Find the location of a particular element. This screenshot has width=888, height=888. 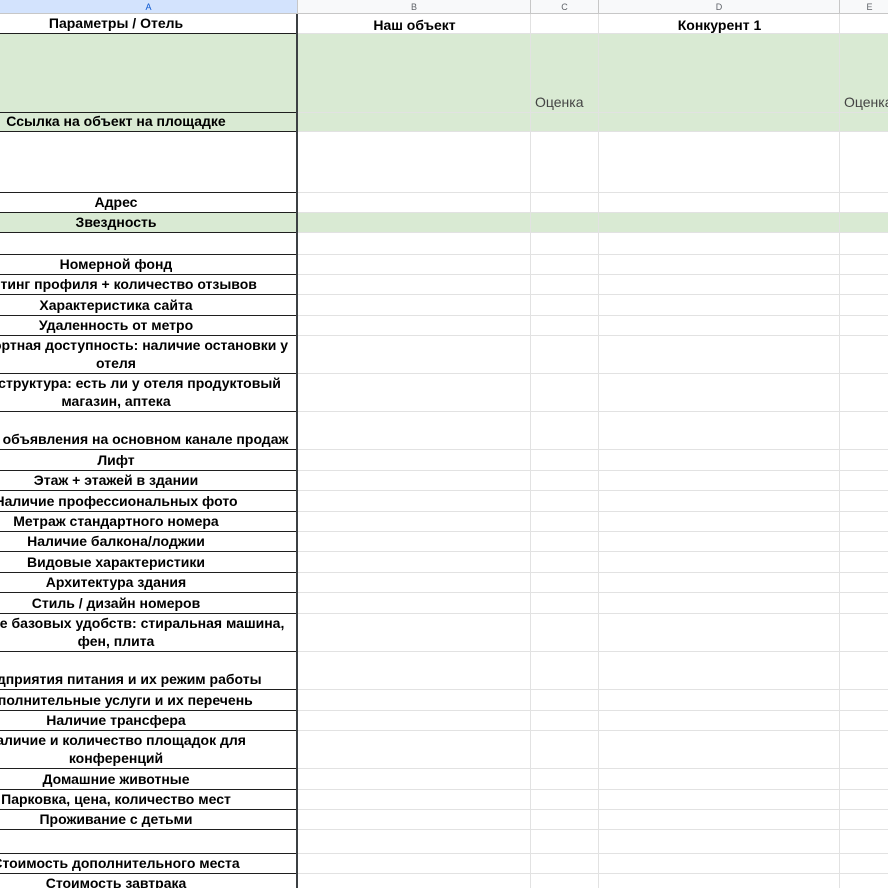

table-row: Проживание с детьми is located at coordinates (444, 820).